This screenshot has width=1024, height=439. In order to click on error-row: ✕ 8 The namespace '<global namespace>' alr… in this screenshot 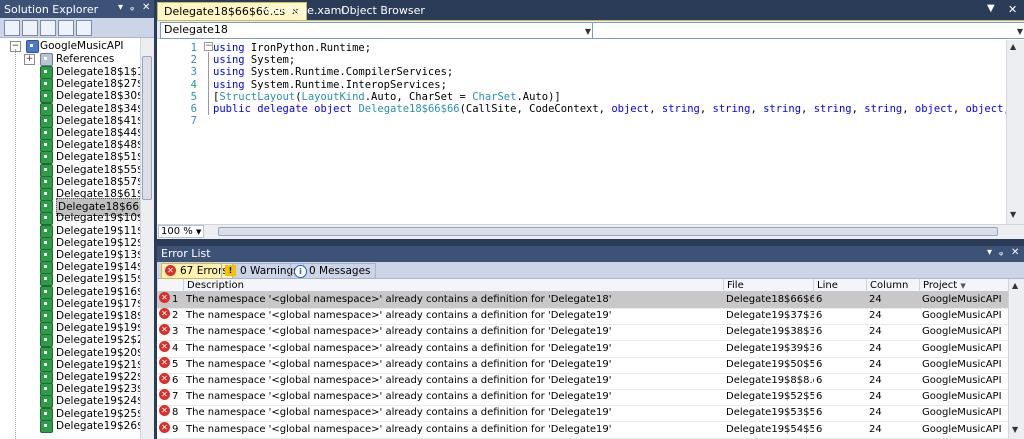, I will do `click(582, 414)`.